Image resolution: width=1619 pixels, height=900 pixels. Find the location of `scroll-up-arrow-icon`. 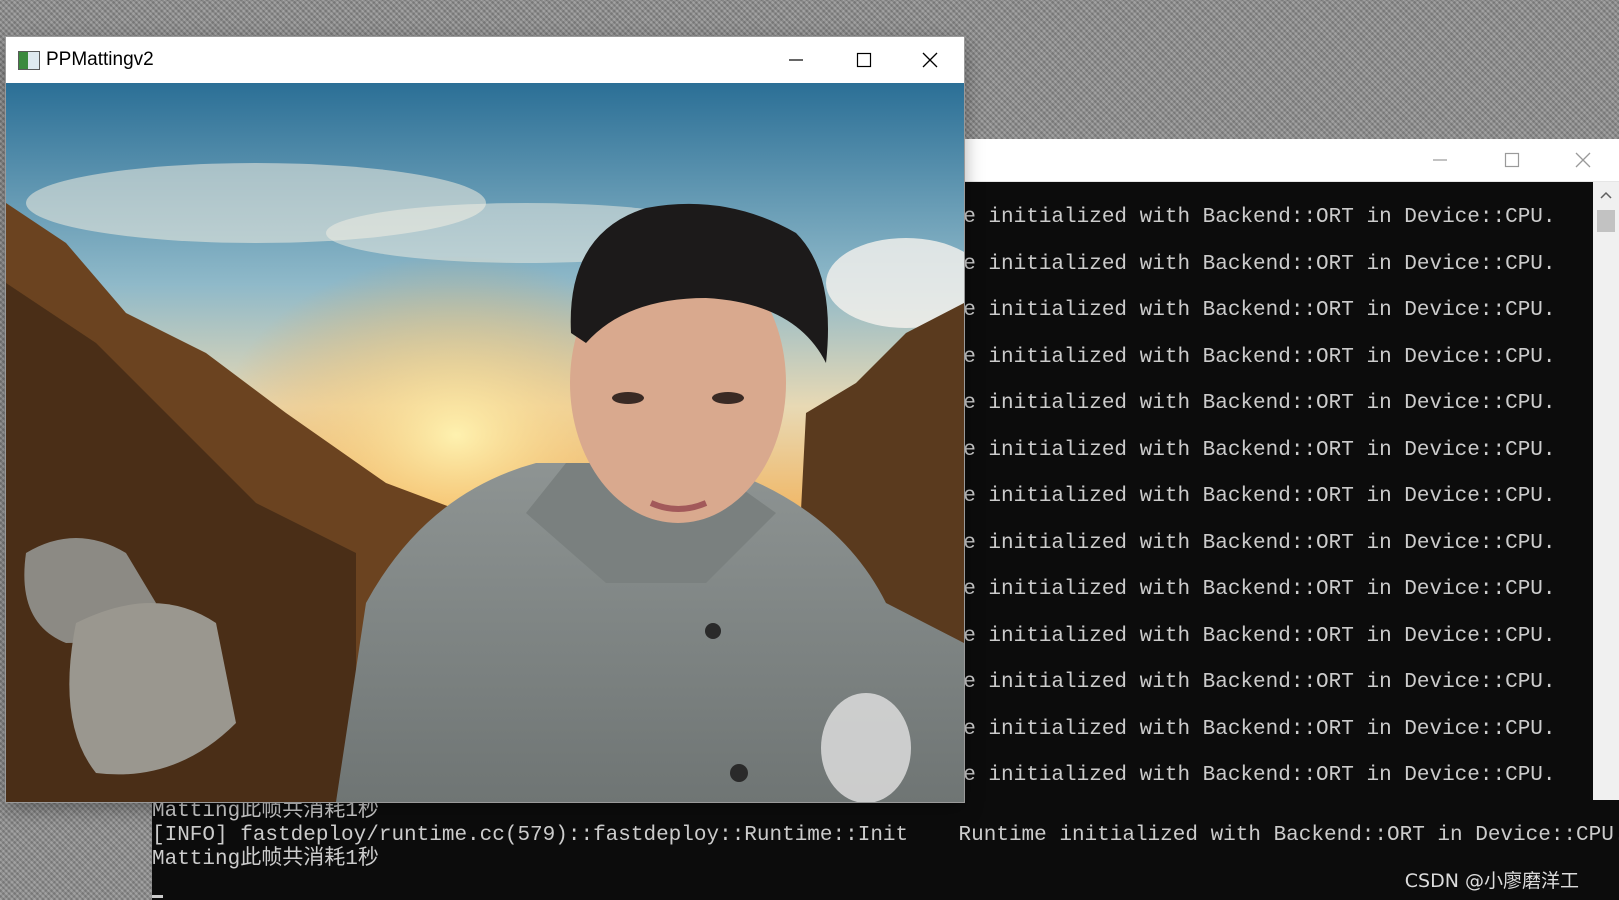

scroll-up-arrow-icon is located at coordinates (1606, 195).